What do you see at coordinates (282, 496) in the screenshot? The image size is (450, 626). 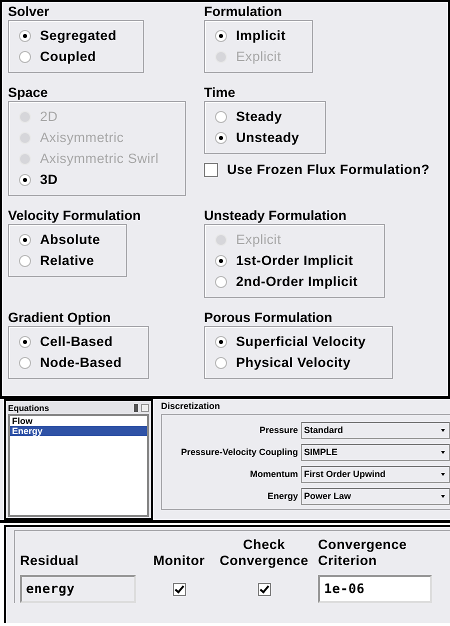 I see `field-label: Energy` at bounding box center [282, 496].